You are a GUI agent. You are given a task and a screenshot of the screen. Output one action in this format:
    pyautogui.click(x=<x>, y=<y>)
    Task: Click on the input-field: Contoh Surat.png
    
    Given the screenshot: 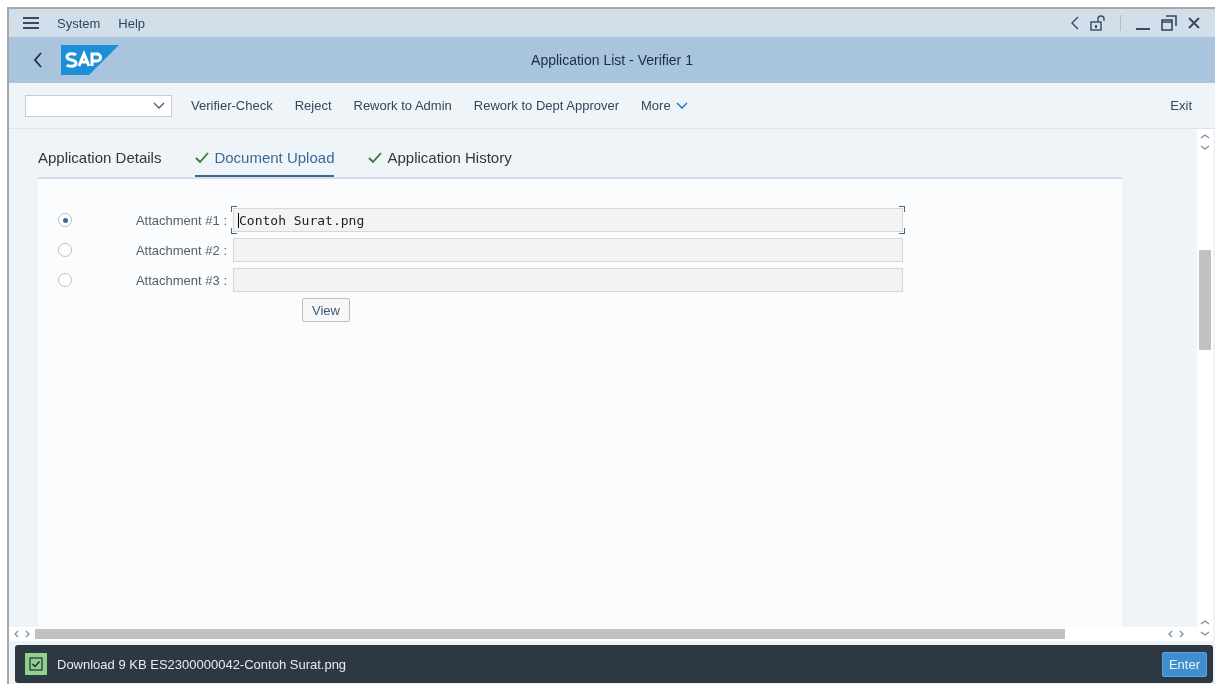 What is the action you would take?
    pyautogui.click(x=568, y=220)
    